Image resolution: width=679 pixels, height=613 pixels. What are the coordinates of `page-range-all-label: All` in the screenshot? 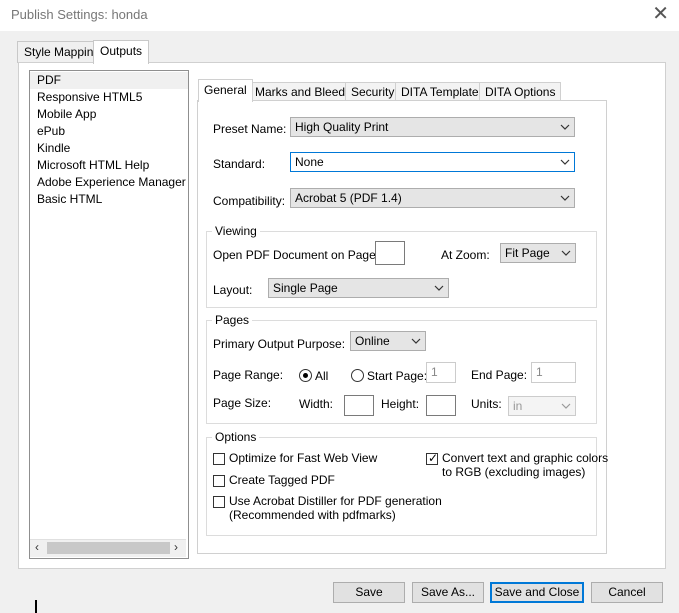 It's located at (322, 376).